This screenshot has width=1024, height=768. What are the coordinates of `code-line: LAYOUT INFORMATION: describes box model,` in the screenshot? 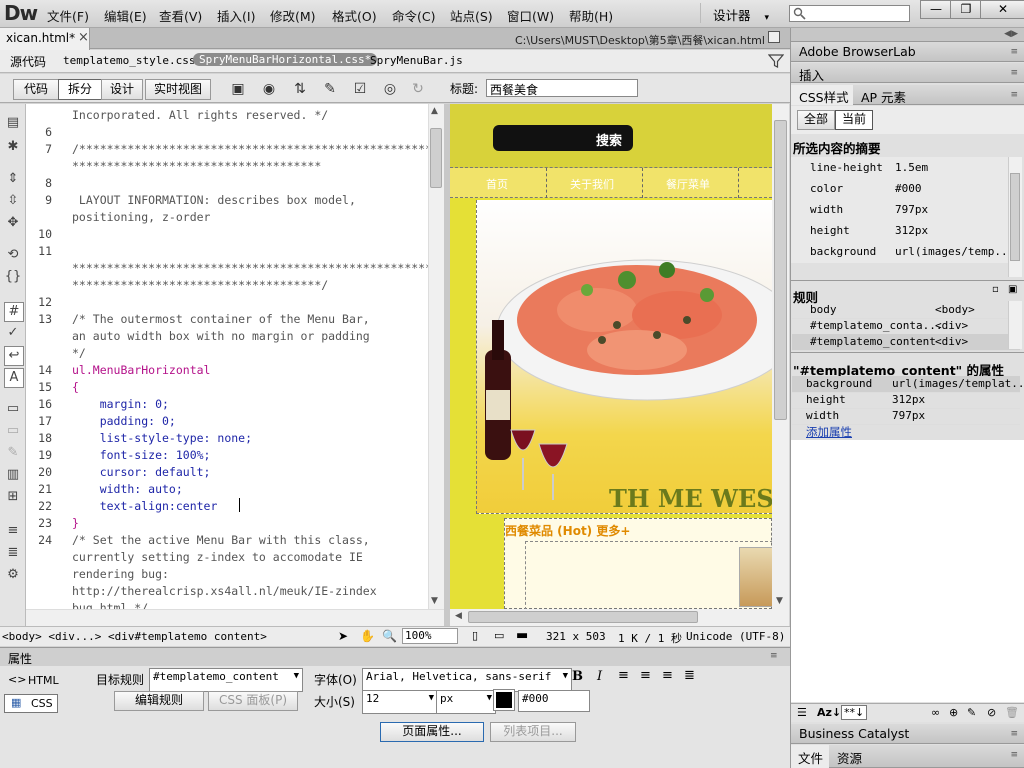 It's located at (214, 200).